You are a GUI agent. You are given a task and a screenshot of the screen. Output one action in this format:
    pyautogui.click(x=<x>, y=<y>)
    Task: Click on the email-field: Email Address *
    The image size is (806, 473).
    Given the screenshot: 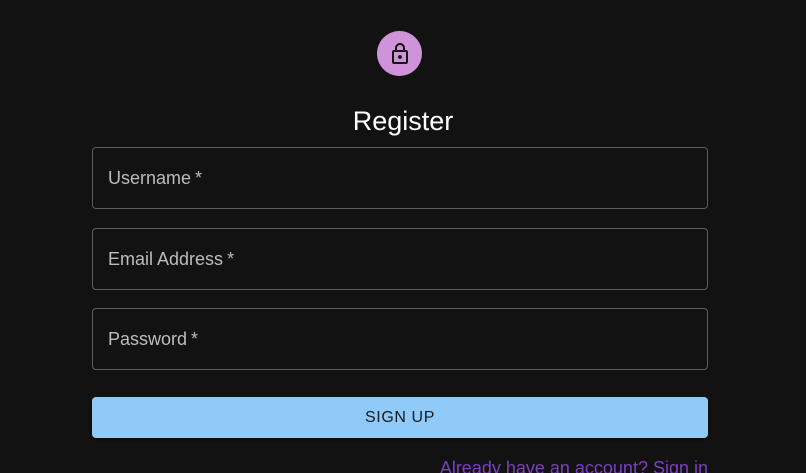 What is the action you would take?
    pyautogui.click(x=400, y=259)
    